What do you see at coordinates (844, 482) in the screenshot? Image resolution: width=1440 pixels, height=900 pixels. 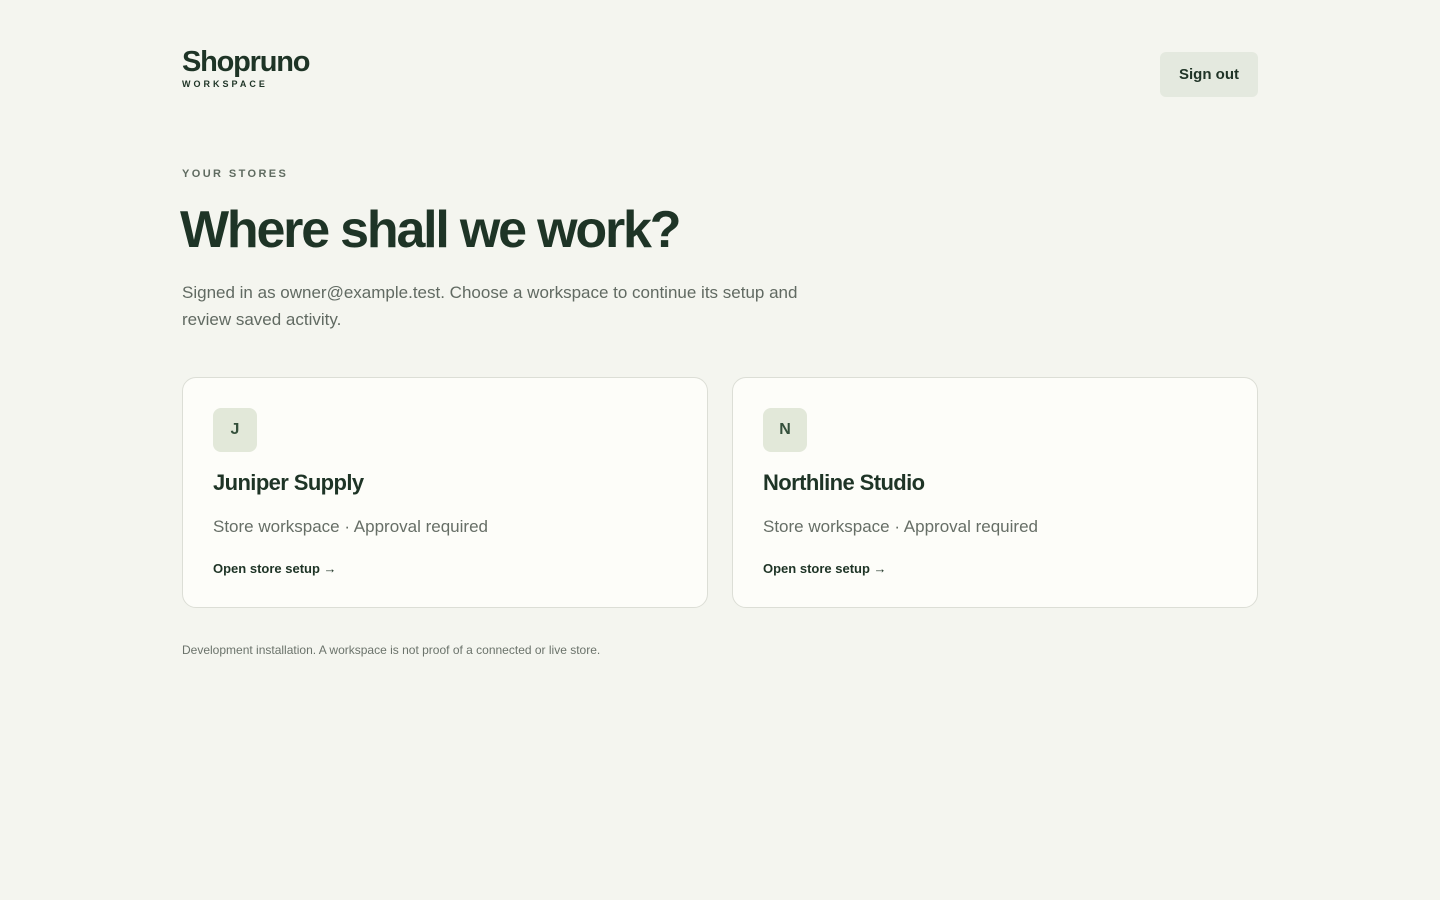 I see `store-name: Northline Studio` at bounding box center [844, 482].